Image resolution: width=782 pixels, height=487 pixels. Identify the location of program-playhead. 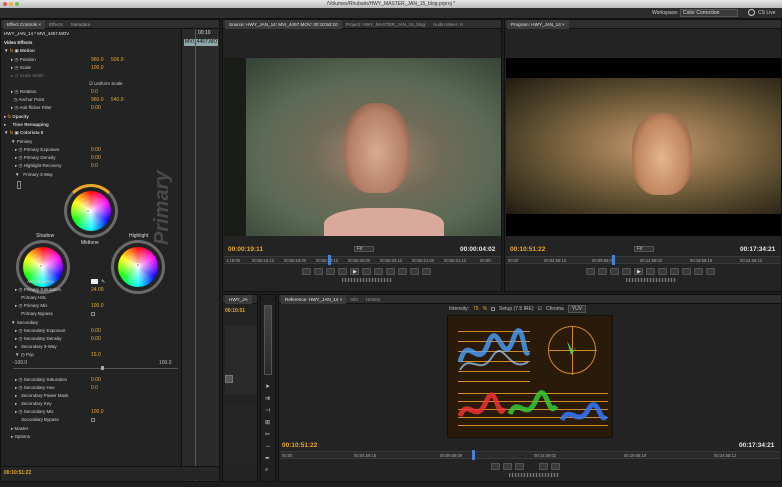
(613, 260).